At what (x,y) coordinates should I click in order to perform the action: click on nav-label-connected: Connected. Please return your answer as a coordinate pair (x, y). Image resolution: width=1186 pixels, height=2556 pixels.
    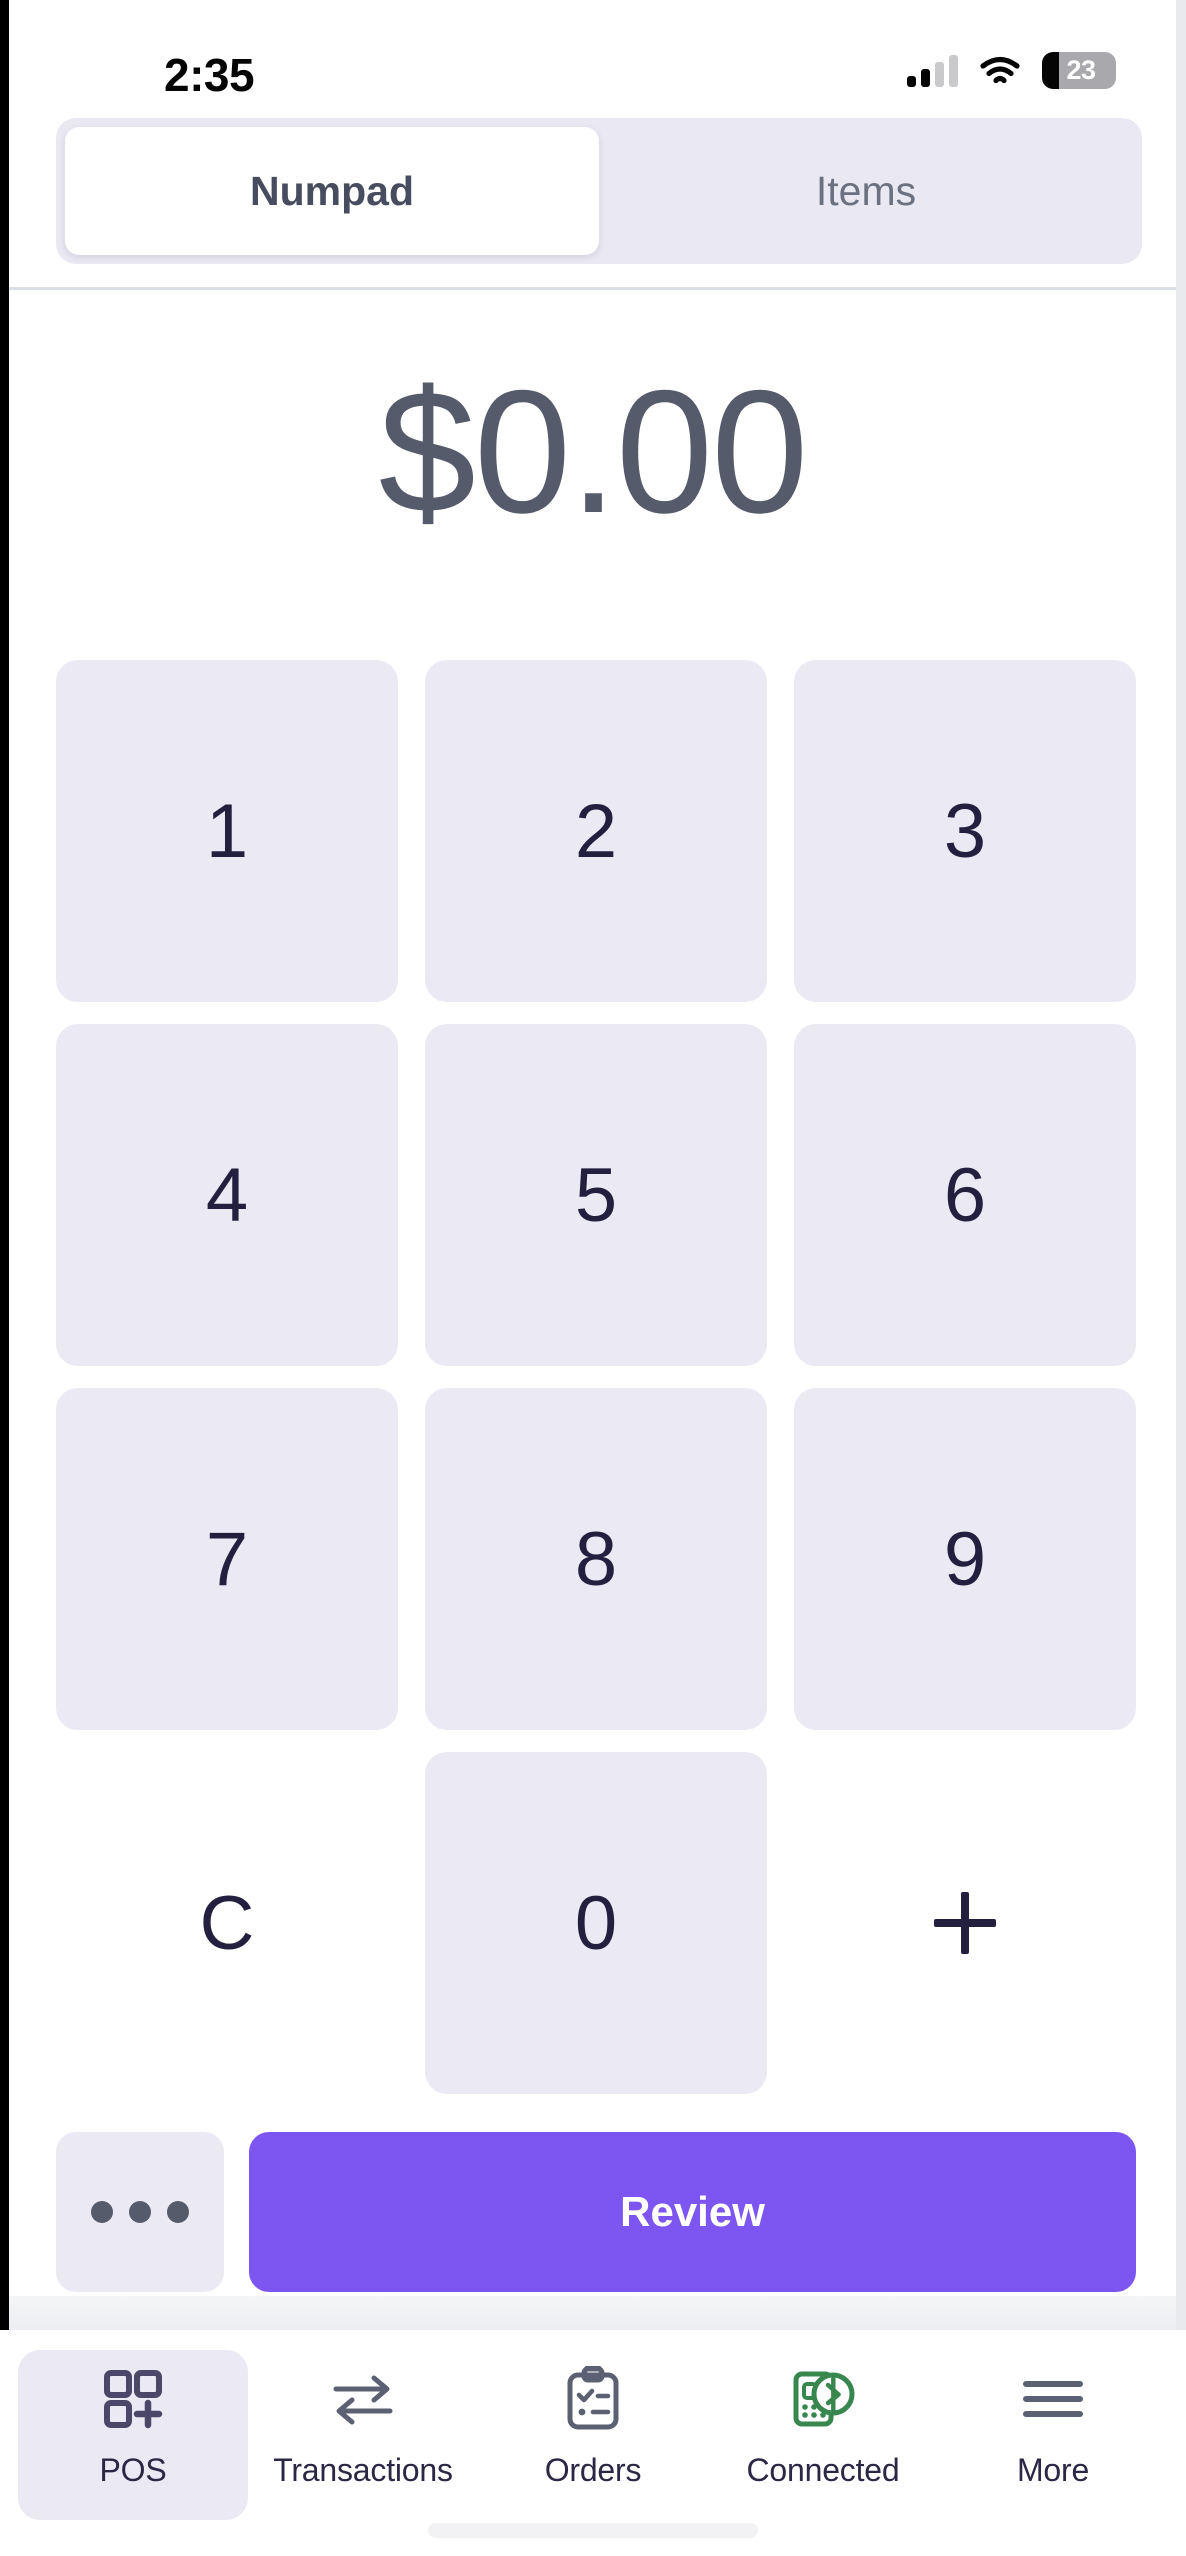
    Looking at the image, I should click on (823, 2470).